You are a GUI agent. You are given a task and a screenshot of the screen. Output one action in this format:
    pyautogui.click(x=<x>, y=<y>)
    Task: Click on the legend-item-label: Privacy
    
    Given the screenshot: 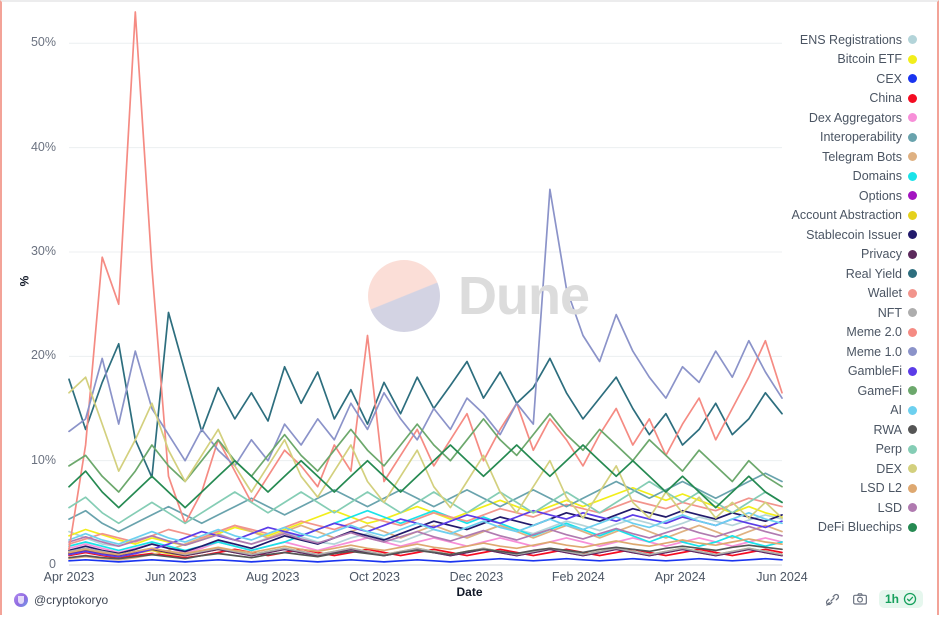 What is the action you would take?
    pyautogui.click(x=881, y=254)
    